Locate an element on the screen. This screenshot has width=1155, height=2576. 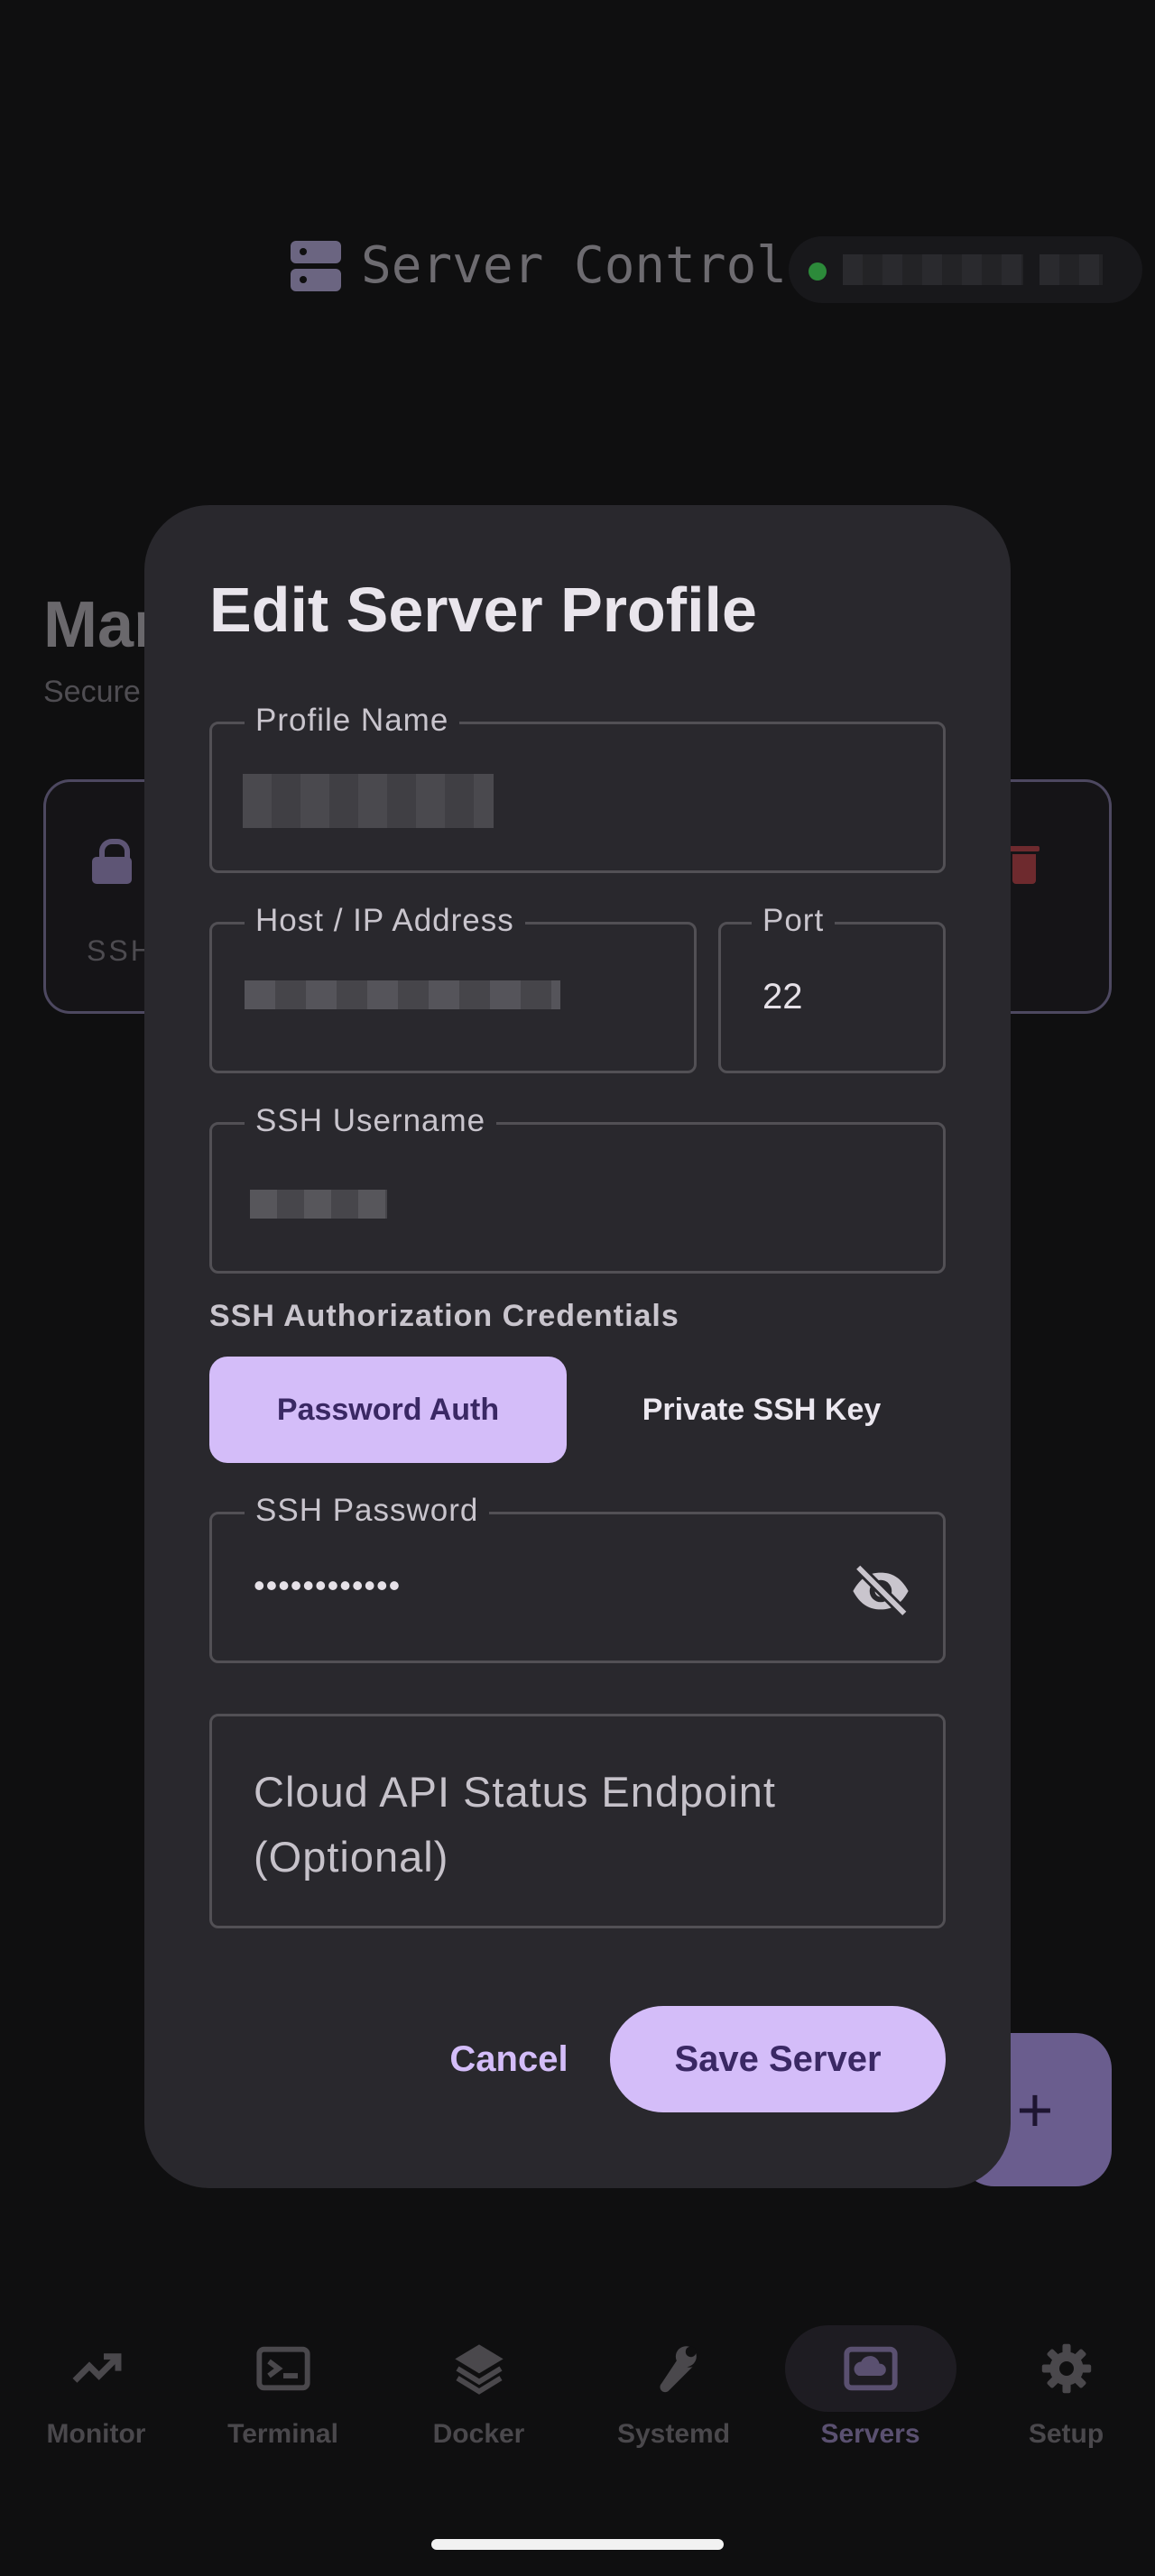
nav-item-terminal: Terminal is located at coordinates (283, 2390).